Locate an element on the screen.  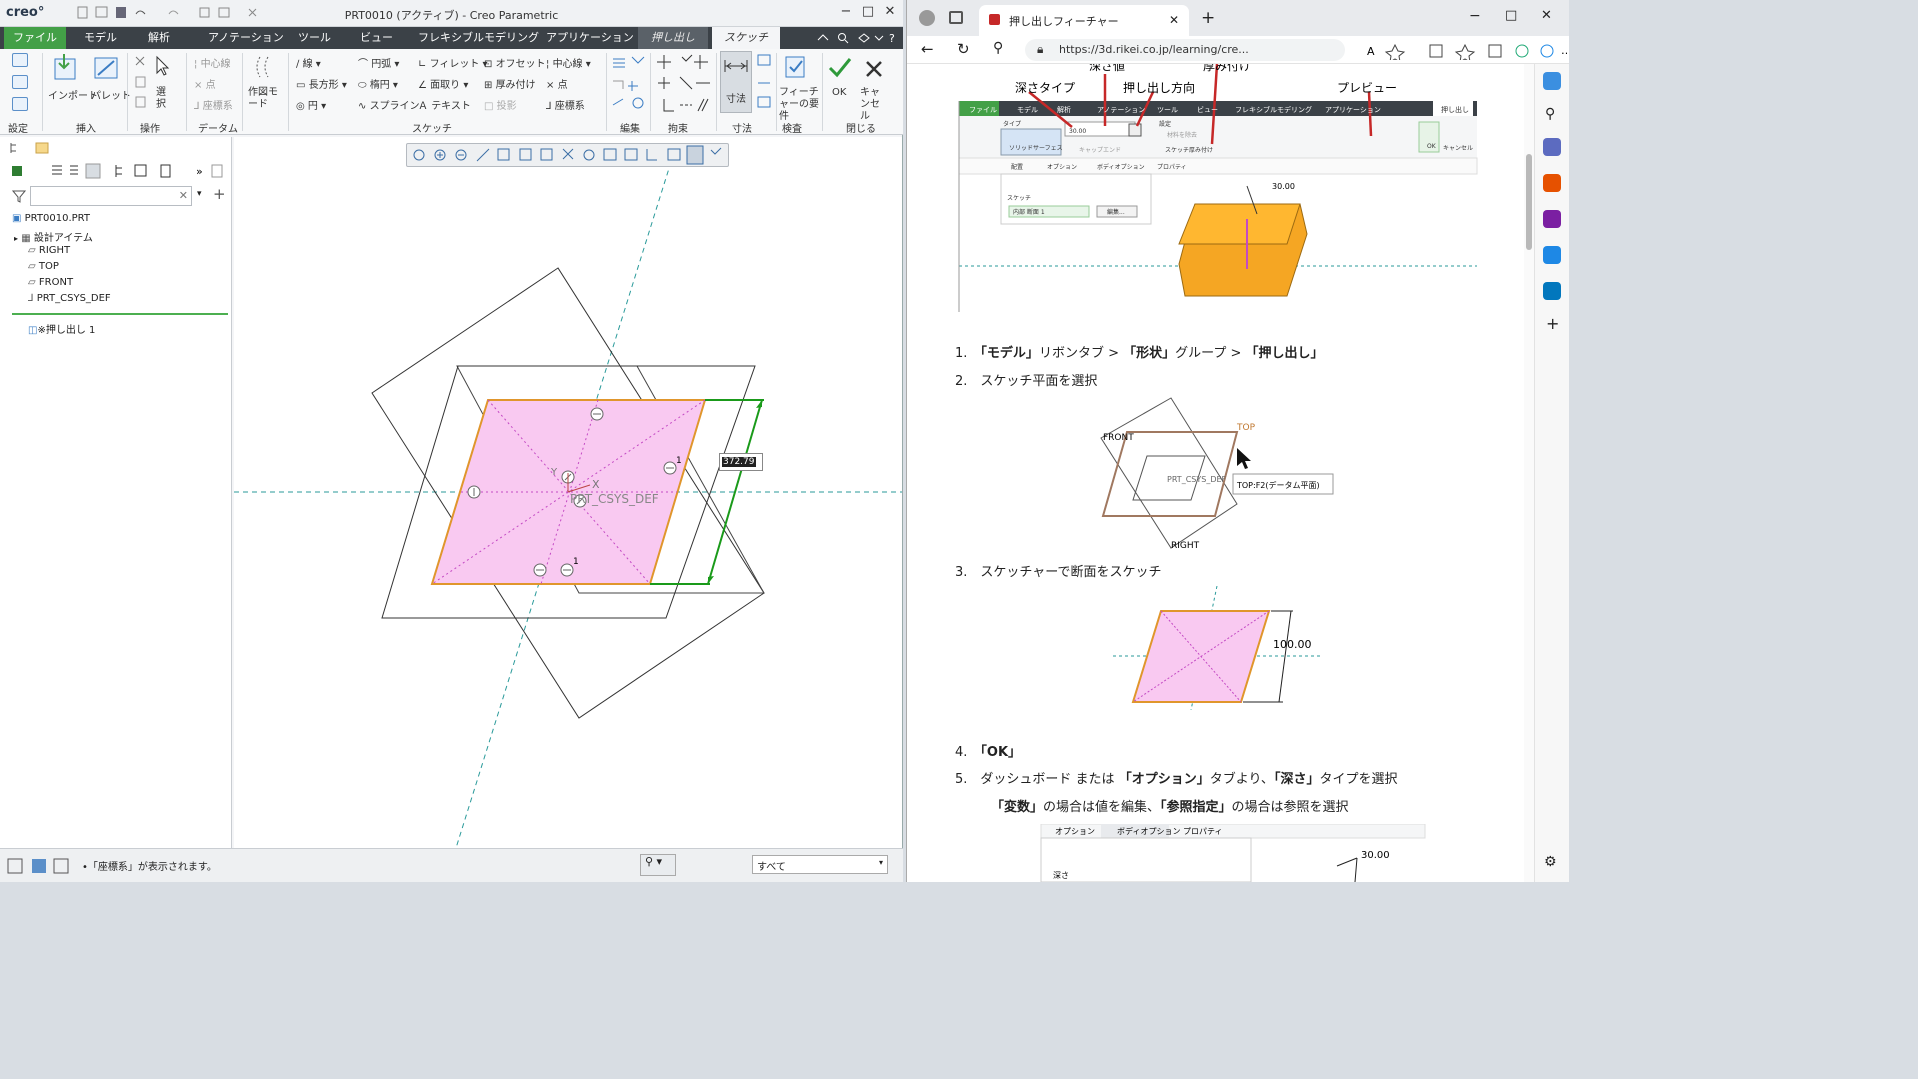
construction-mode-label: 作図モード is located at coordinates (265, 99).